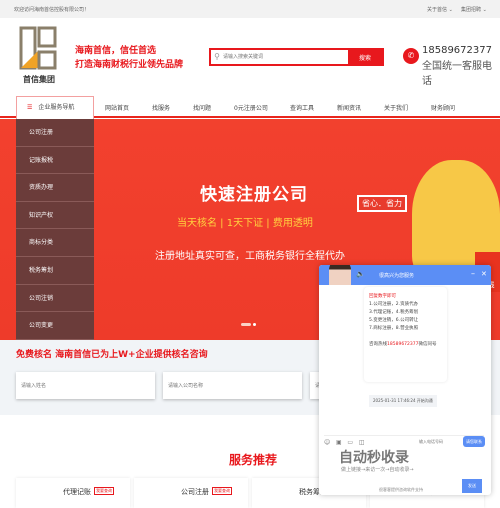 The image size is (500, 508). I want to click on service-guide-button: ☰ 企业服务导航, so click(55, 107).